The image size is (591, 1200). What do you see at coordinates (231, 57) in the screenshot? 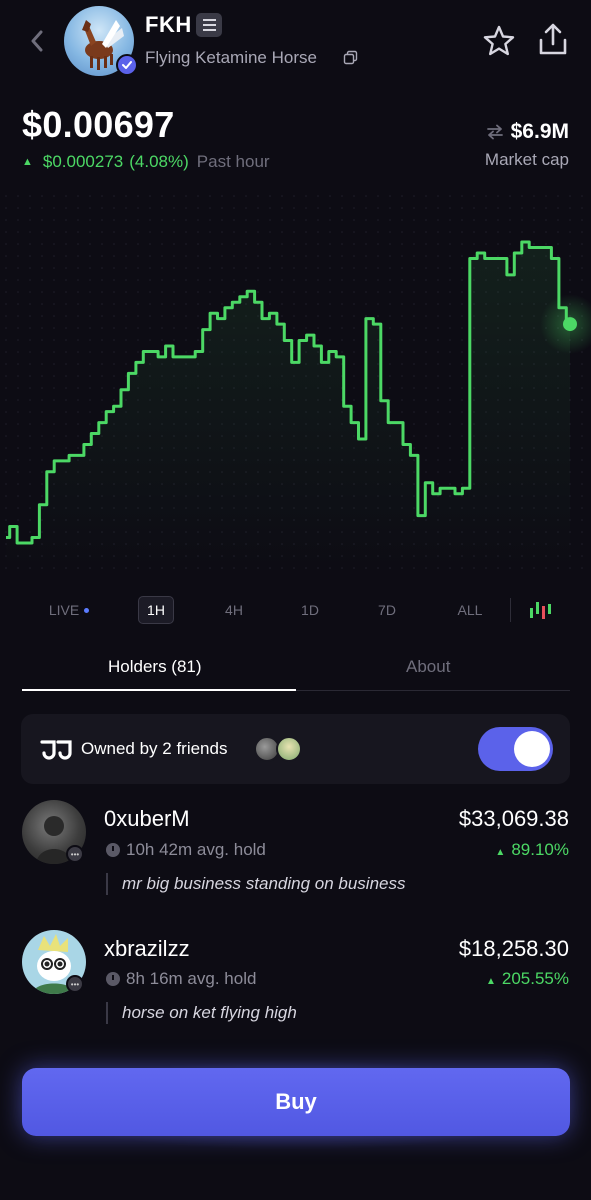
I see `token-name: Flying Ketamine Horse` at bounding box center [231, 57].